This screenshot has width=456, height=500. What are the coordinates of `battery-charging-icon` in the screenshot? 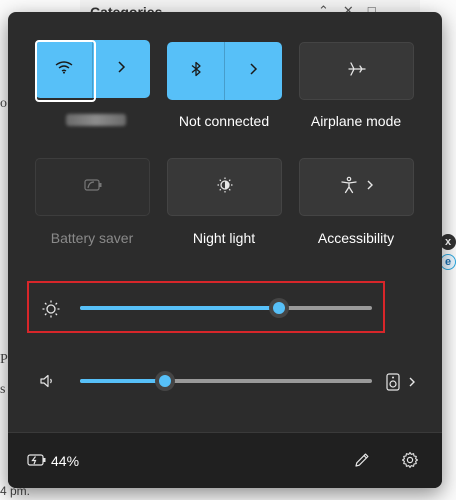 It's located at (37, 460).